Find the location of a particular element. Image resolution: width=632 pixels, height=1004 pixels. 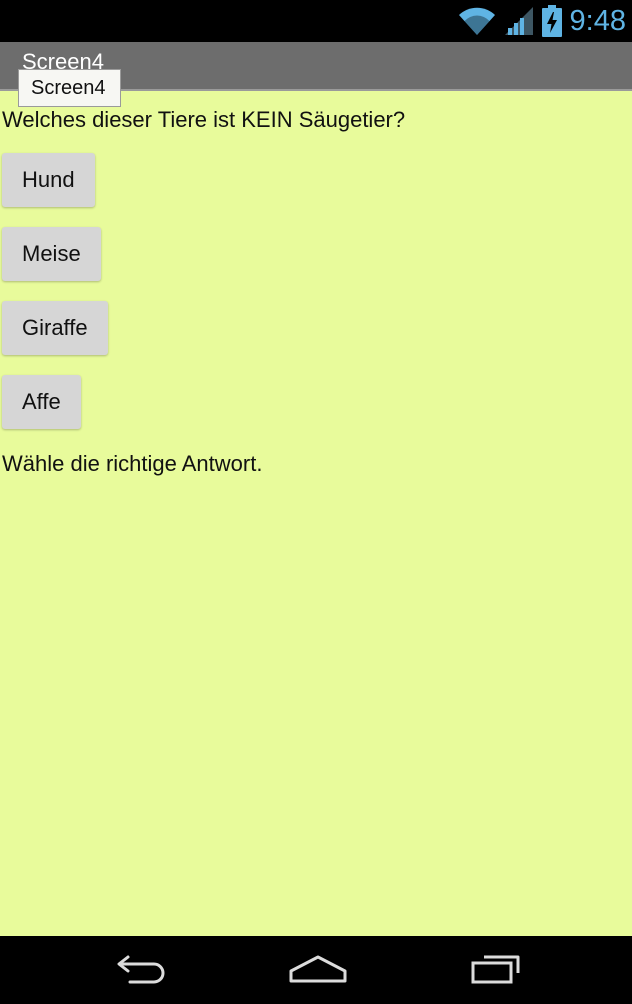

status-icons: 9:48 is located at coordinates (545, 21).